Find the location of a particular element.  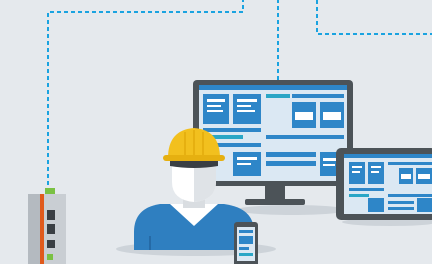

monitor-base is located at coordinates (275, 202).